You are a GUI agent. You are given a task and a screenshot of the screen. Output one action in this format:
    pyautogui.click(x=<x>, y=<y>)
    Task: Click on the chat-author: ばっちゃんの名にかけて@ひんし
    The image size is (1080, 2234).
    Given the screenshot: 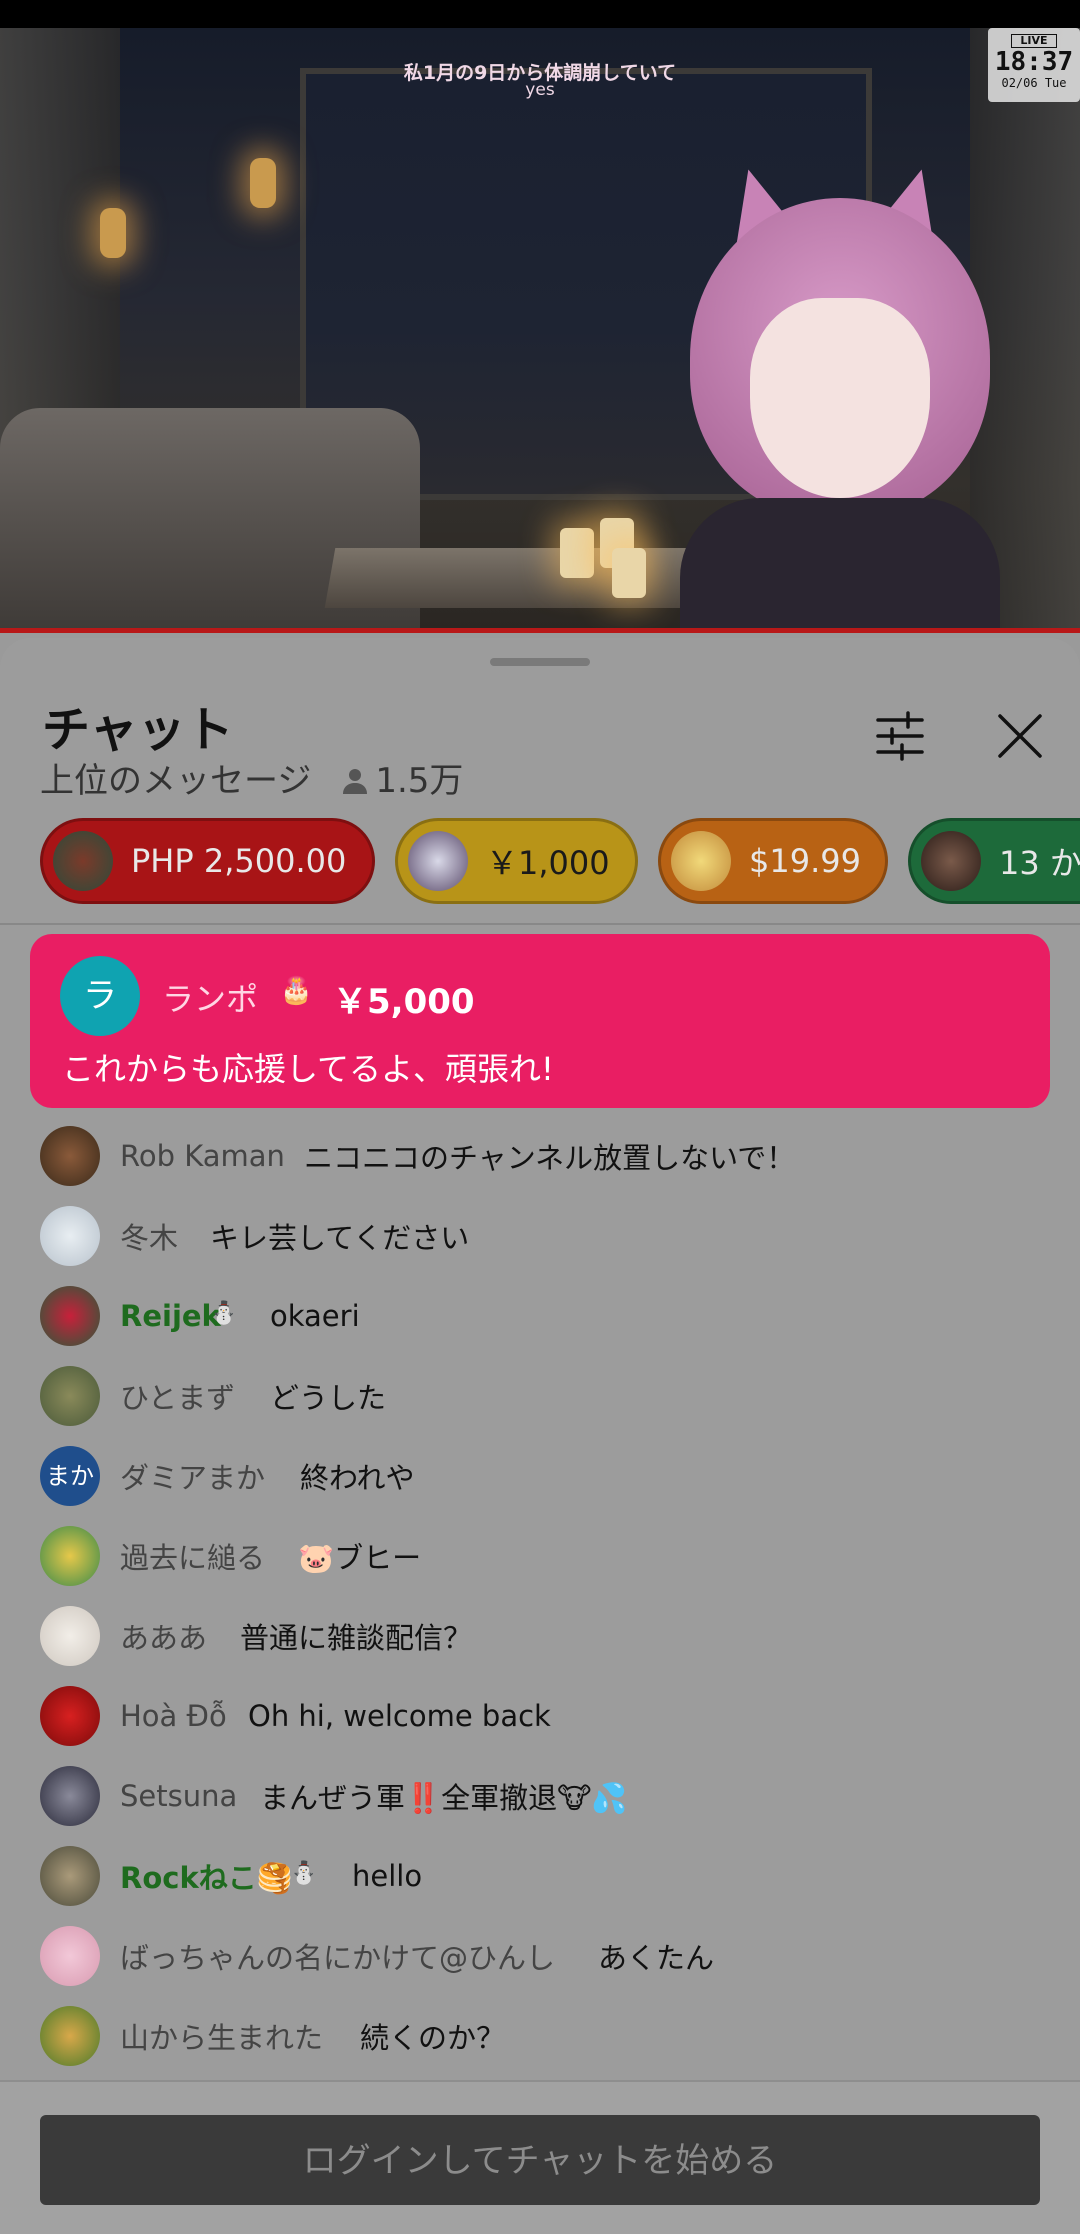 What is the action you would take?
    pyautogui.click(x=338, y=1958)
    